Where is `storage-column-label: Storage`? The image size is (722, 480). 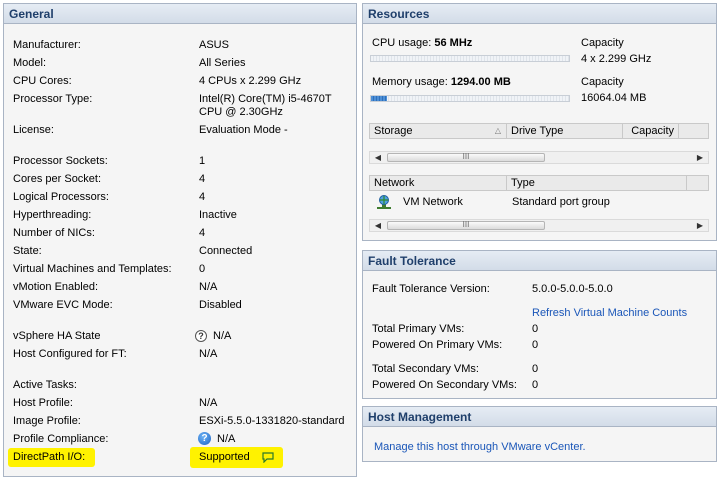 storage-column-label: Storage is located at coordinates (393, 131).